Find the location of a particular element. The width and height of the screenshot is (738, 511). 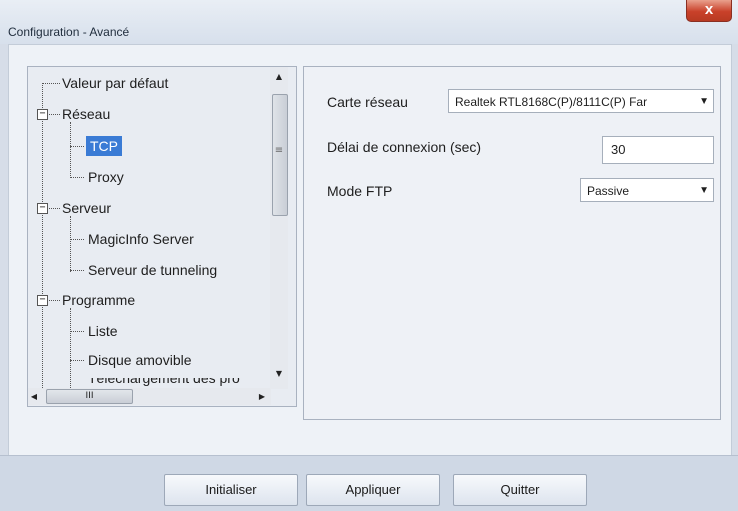

tree-item-disque-amovible: Disque amovible is located at coordinates (140, 360).